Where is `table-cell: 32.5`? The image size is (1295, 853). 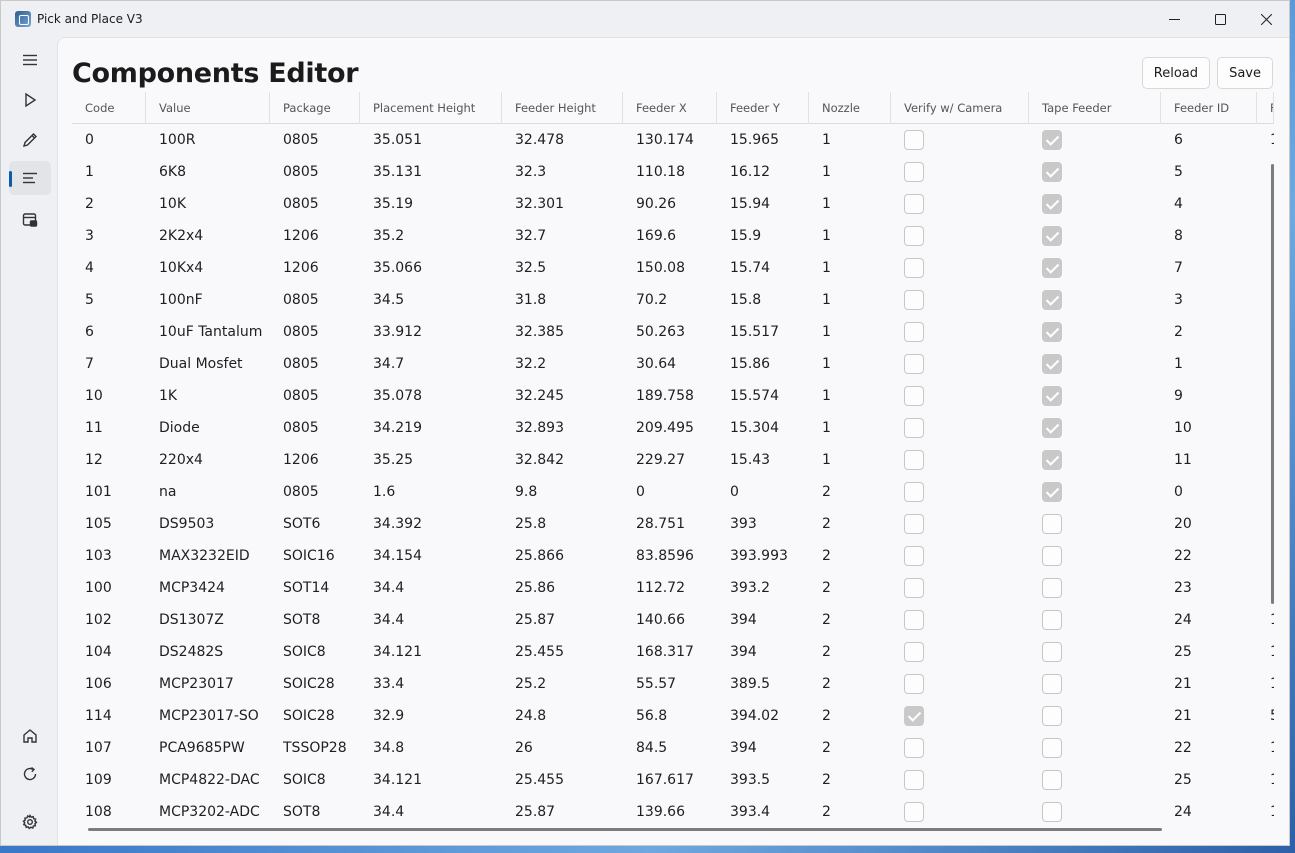
table-cell: 32.5 is located at coordinates (562, 268).